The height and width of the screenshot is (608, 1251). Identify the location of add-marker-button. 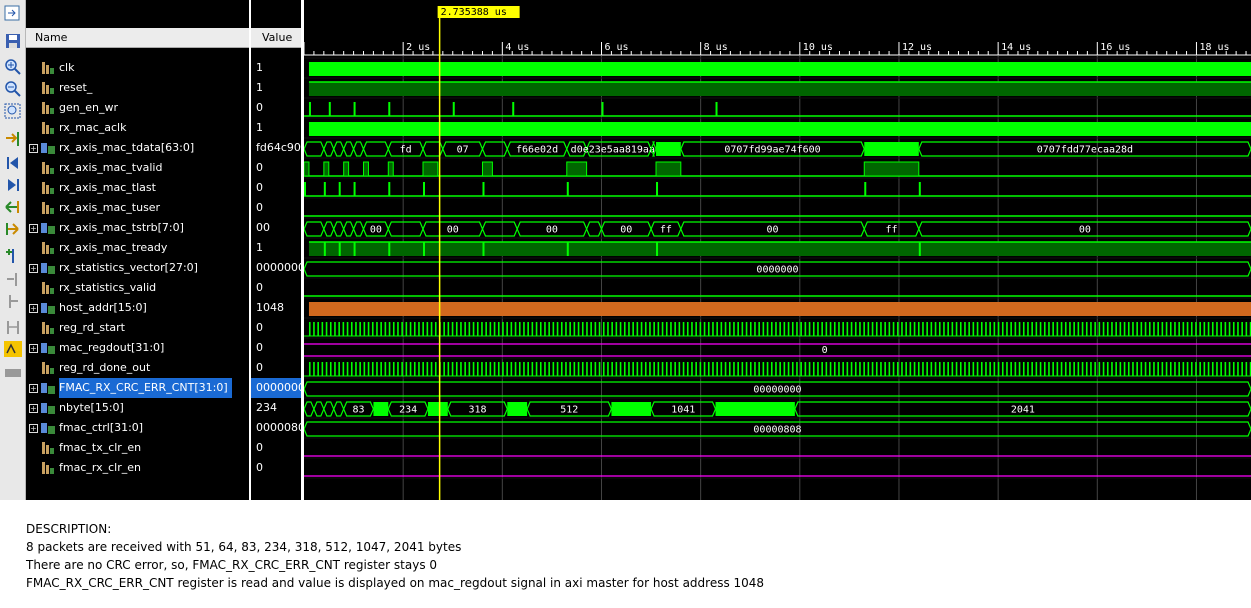
(13, 255).